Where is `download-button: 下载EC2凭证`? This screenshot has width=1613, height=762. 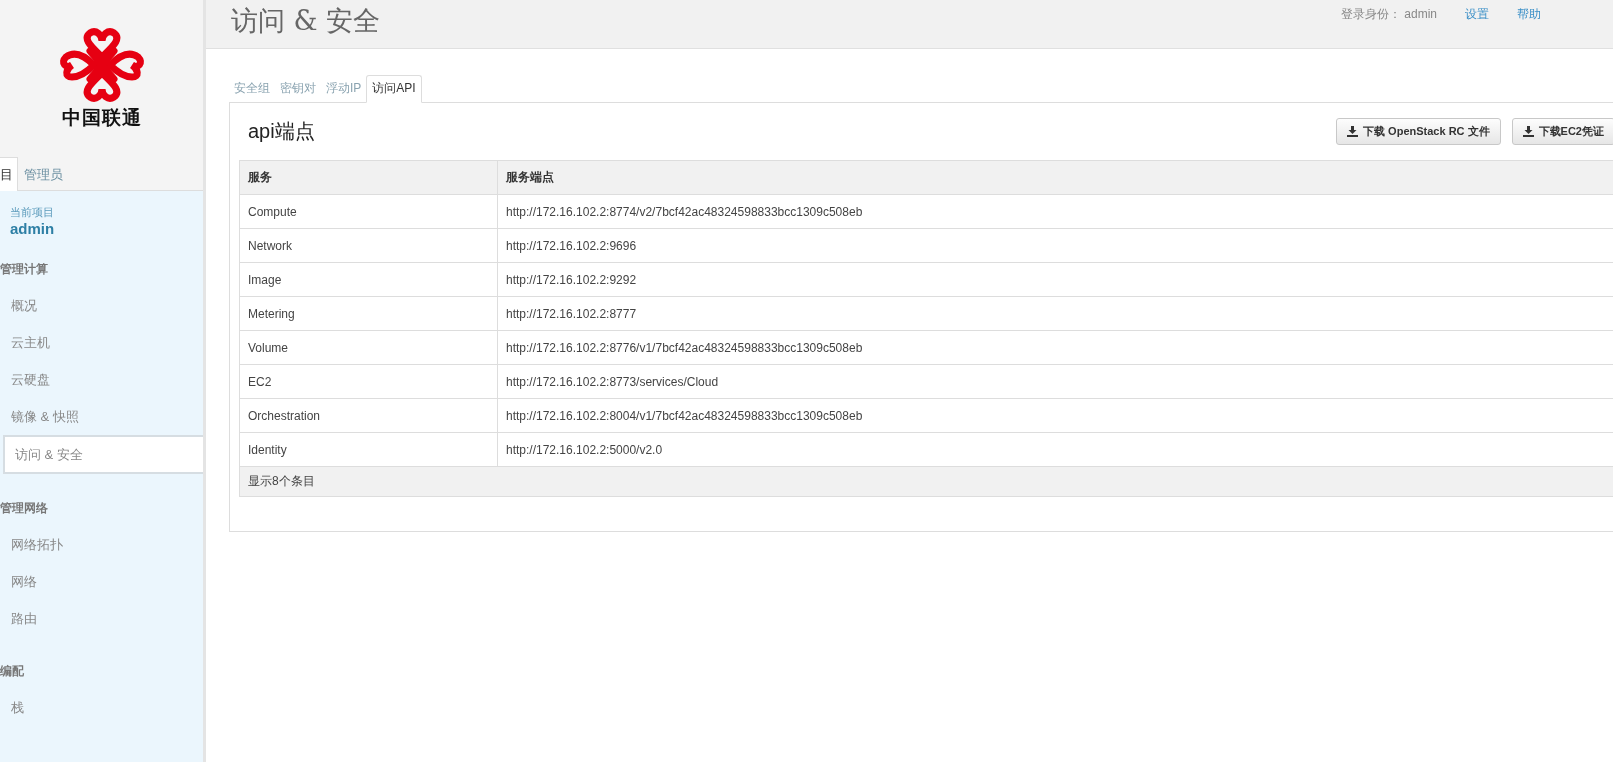 download-button: 下载EC2凭证 is located at coordinates (1562, 131).